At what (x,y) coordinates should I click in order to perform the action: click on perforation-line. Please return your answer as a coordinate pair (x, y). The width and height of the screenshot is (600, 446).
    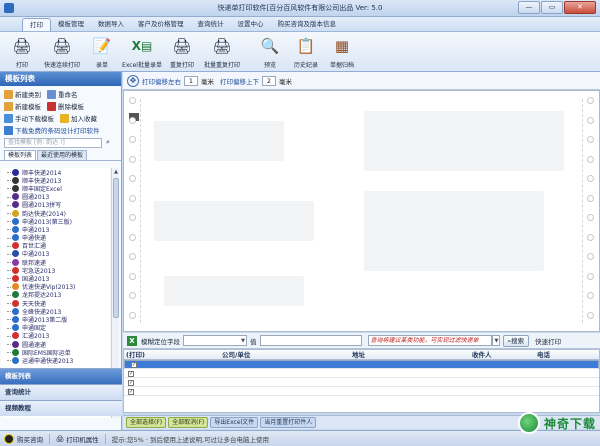
    Looking at the image, I should click on (140, 211).